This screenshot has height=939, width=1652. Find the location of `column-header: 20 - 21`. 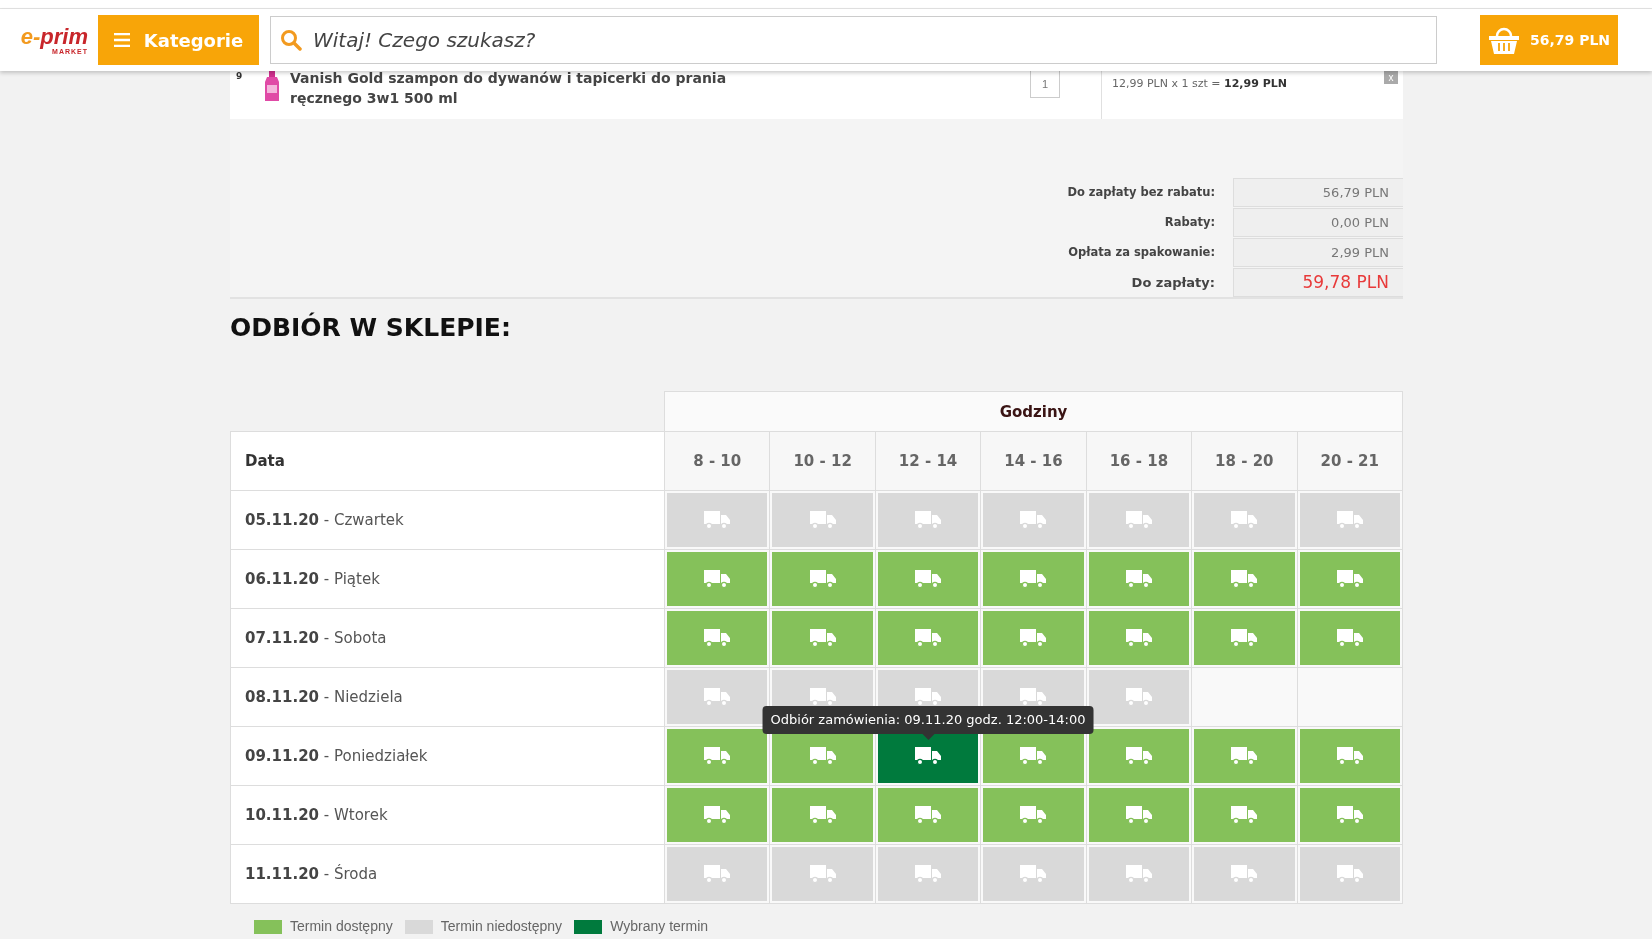

column-header: 20 - 21 is located at coordinates (1350, 461).